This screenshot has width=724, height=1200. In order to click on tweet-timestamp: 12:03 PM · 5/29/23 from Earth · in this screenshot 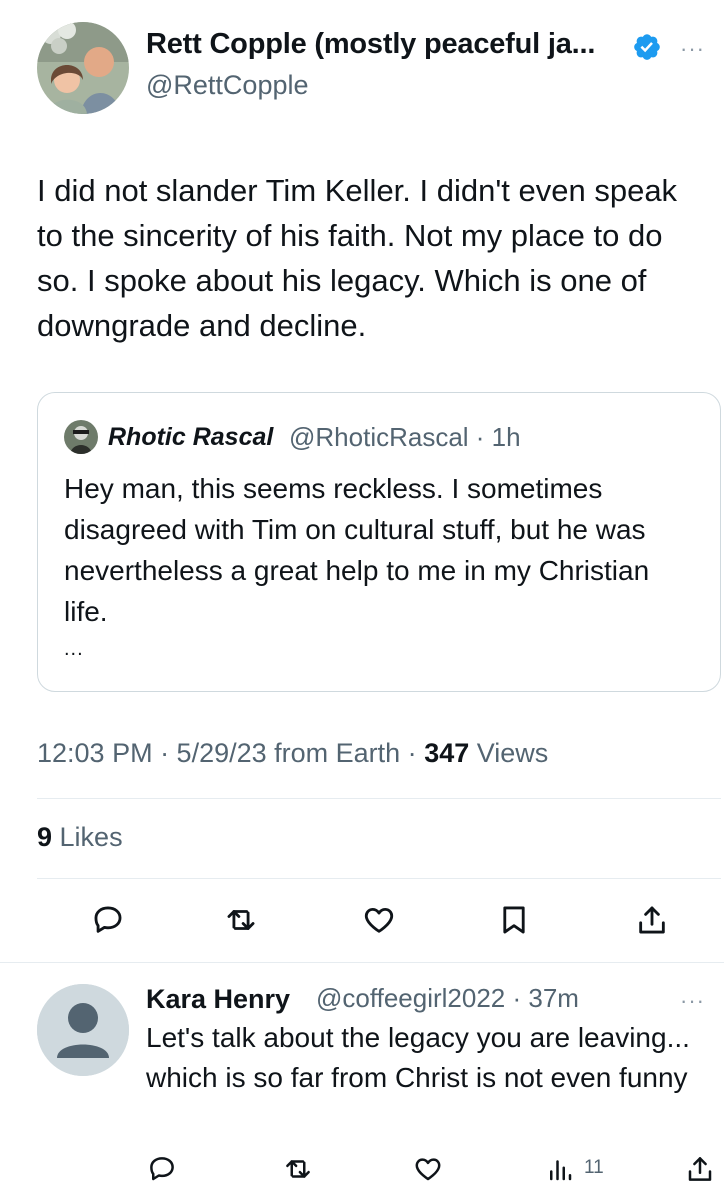, I will do `click(231, 753)`.